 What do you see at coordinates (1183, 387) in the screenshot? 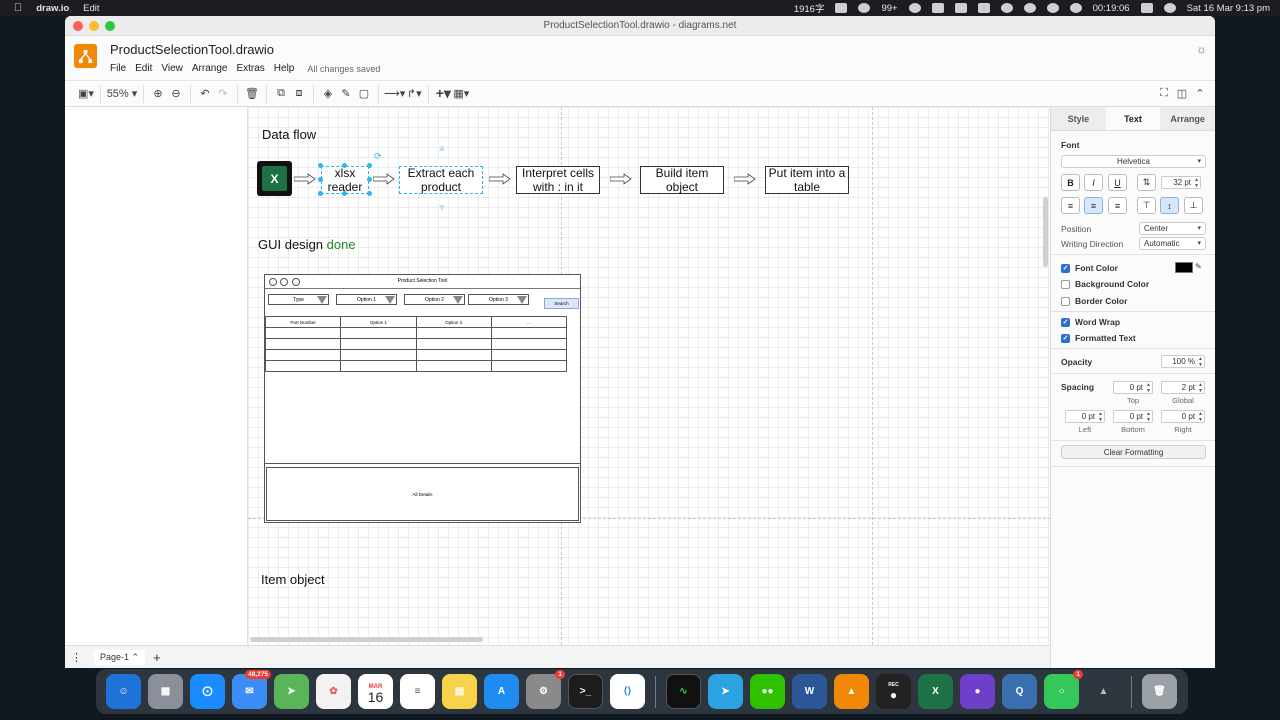
I see `spacing-global-input: 2 pt ▲ ▼` at bounding box center [1183, 387].